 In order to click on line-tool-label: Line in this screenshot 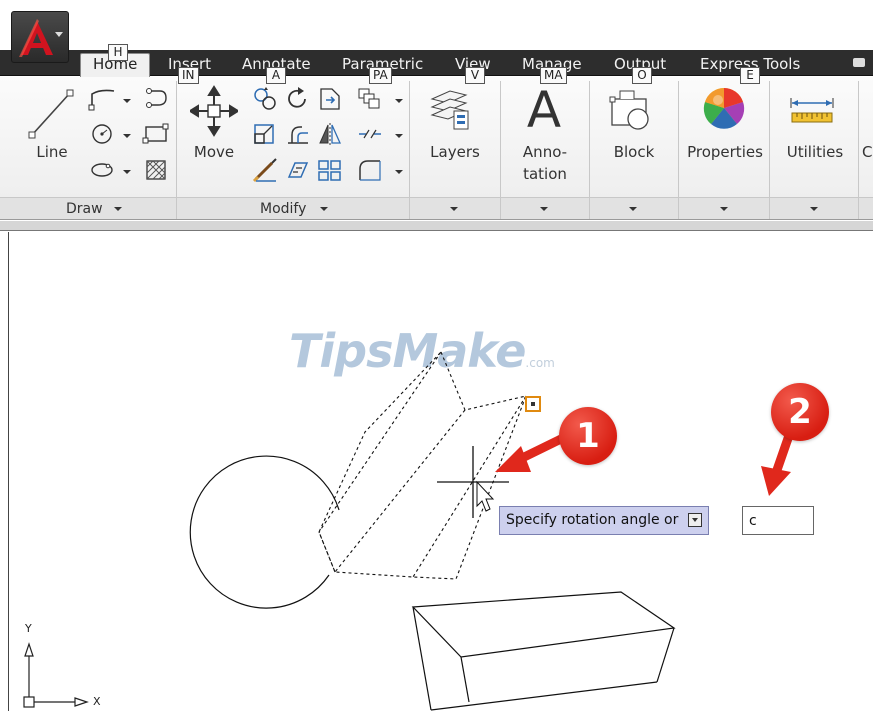, I will do `click(52, 152)`.